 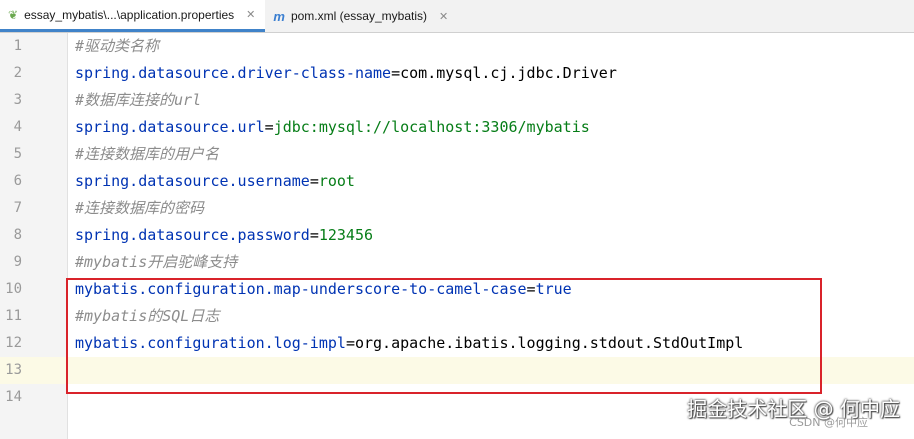 What do you see at coordinates (17, 208) in the screenshot?
I see `line-number: 7` at bounding box center [17, 208].